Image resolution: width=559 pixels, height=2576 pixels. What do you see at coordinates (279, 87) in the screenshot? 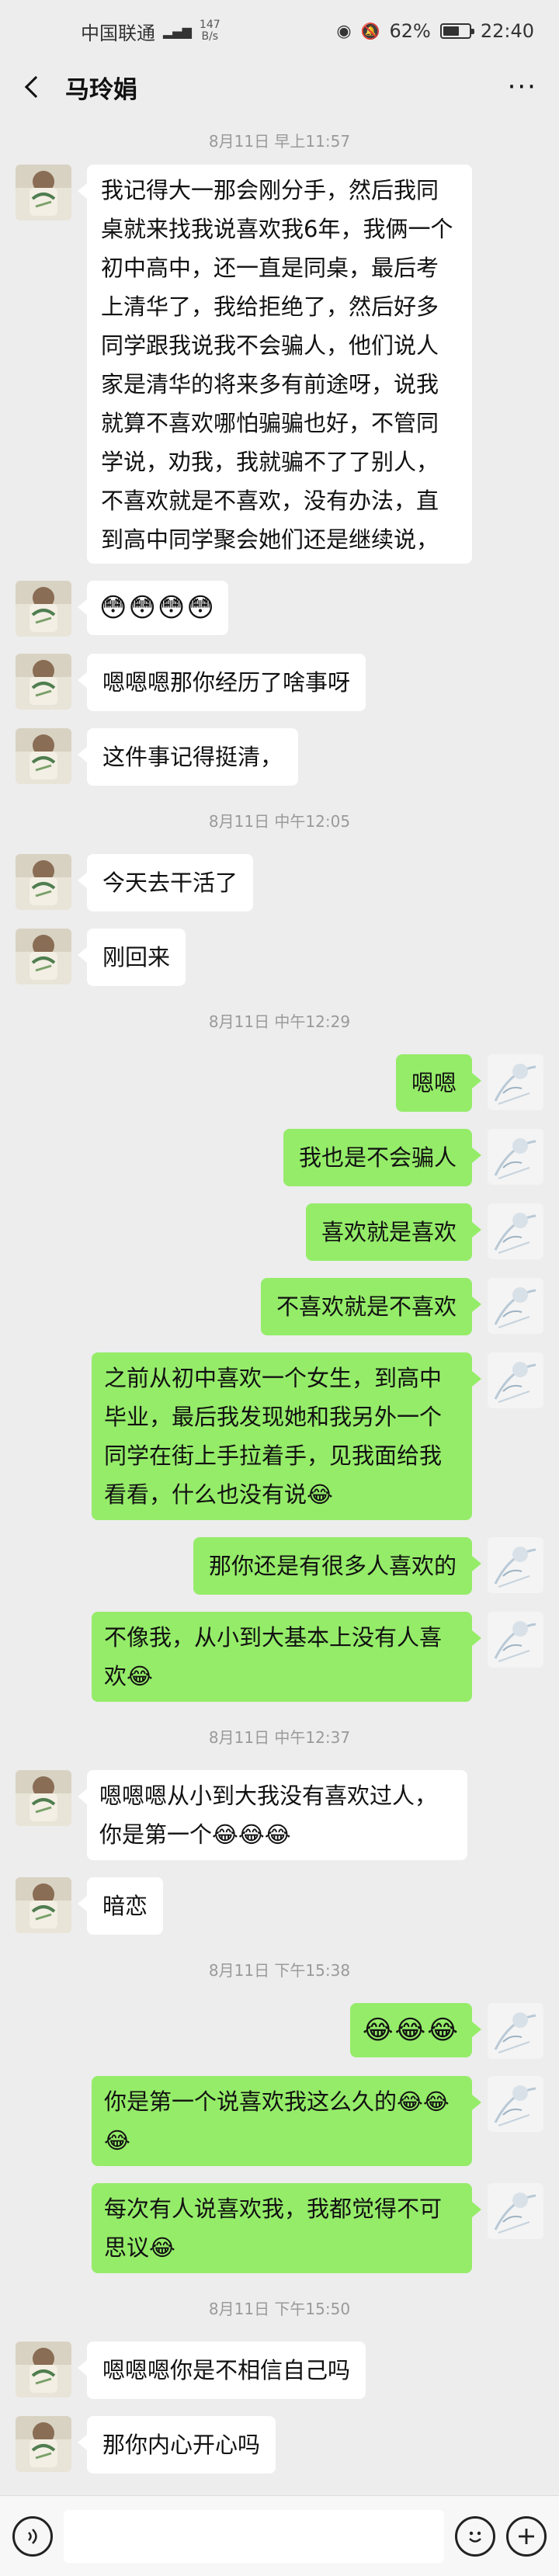
I see `chat-header: 马玲娟 ···` at bounding box center [279, 87].